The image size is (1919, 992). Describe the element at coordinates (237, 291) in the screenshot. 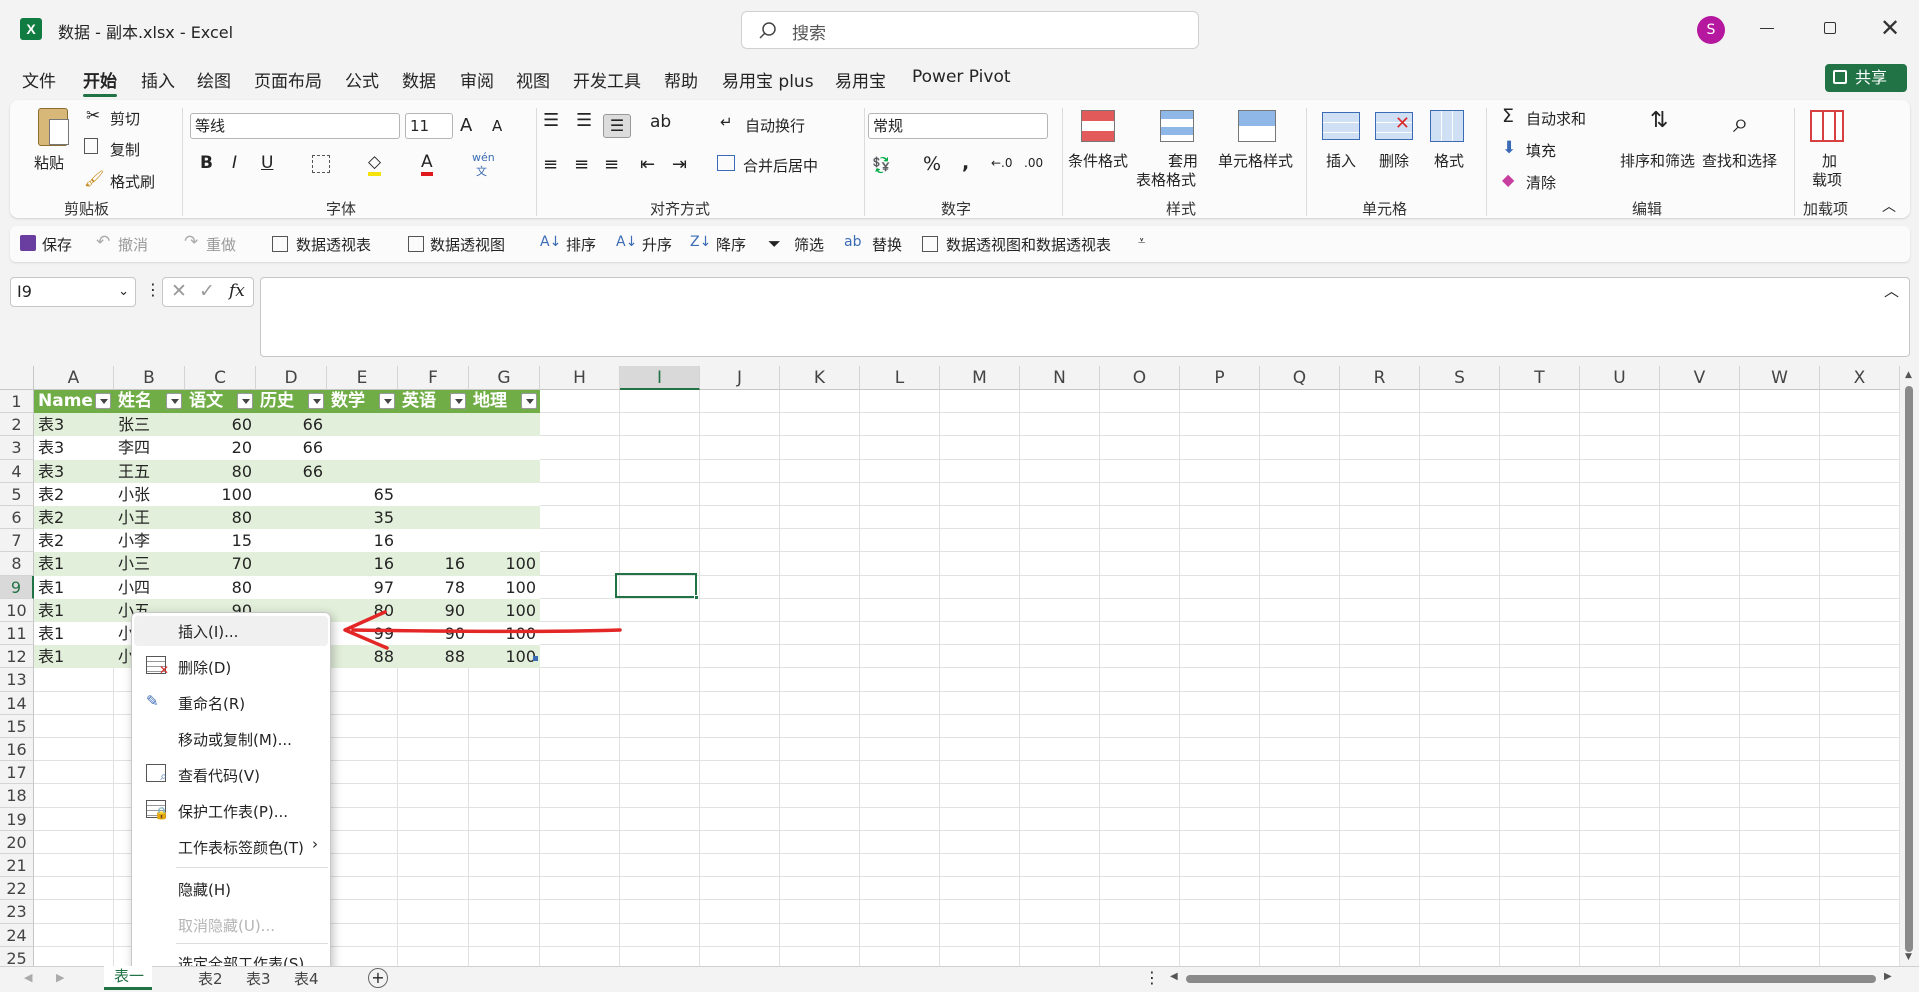

I see `insert-function-icon: fx` at that location.